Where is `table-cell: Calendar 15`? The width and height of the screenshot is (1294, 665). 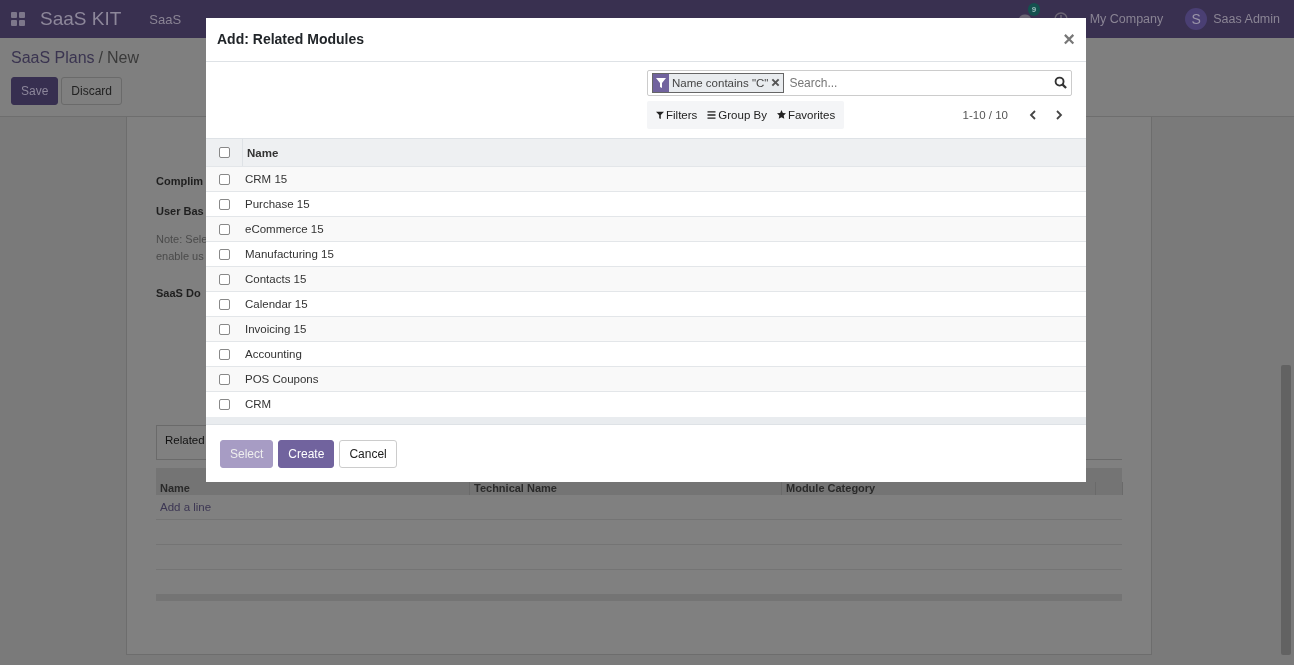 table-cell: Calendar 15 is located at coordinates (275, 304).